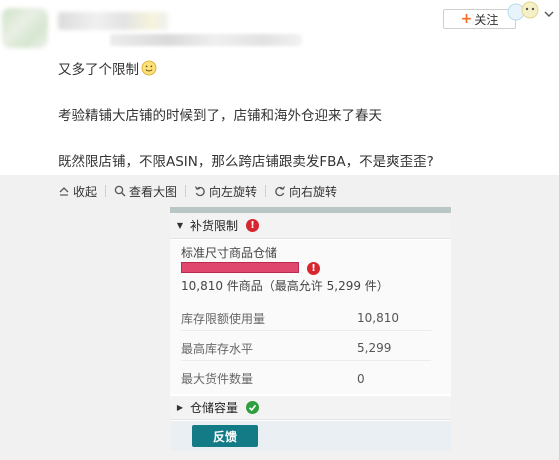 The height and width of the screenshot is (460, 559). Describe the element at coordinates (149, 68) in the screenshot. I see `smiley-emoji-icon` at that location.